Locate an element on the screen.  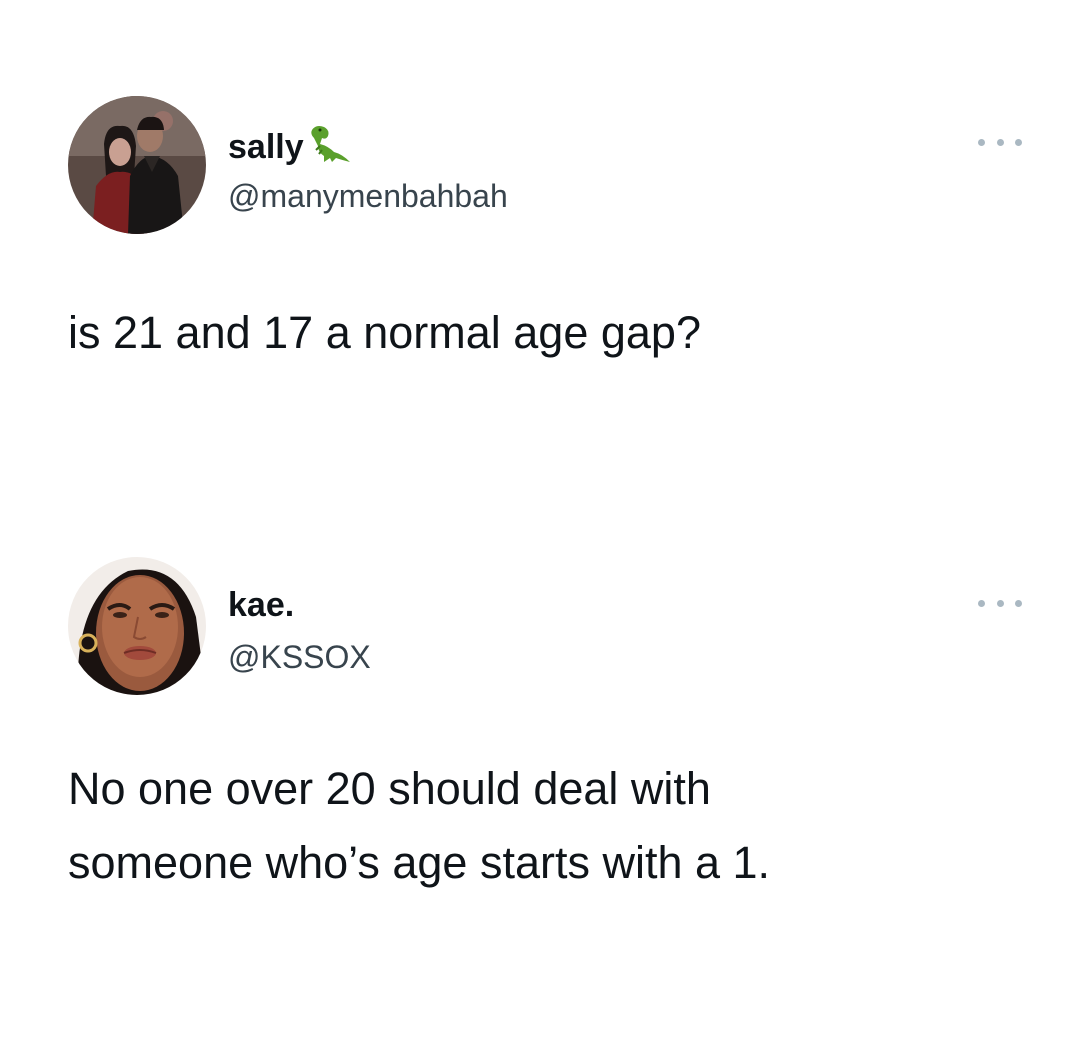
tweet-text-line: No one over 20 should deal with is located at coordinates (389, 788).